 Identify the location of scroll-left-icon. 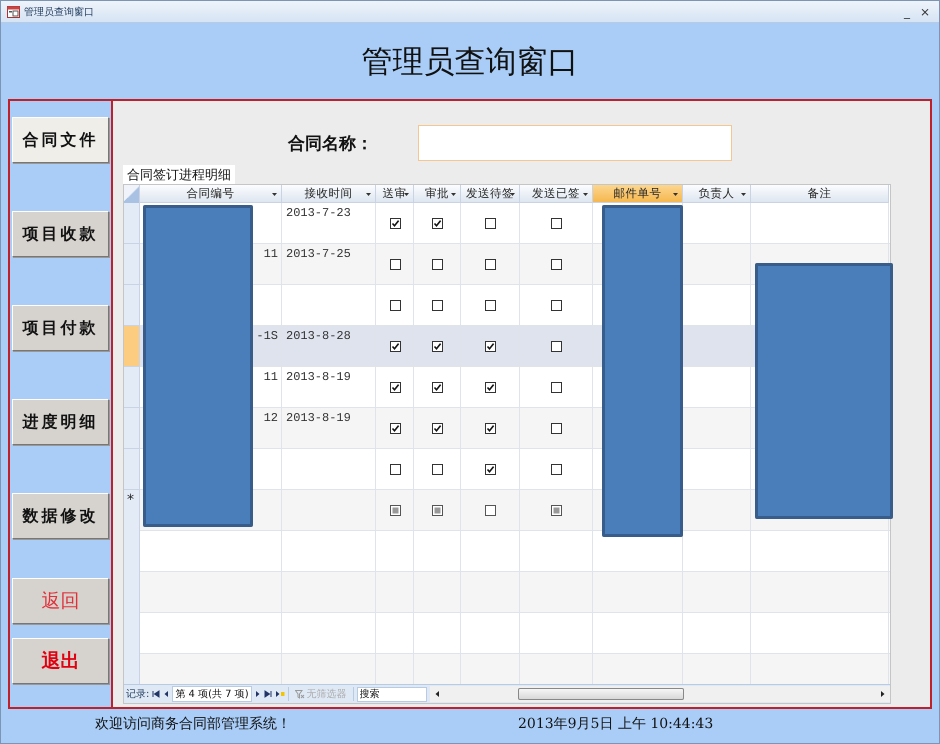
(437, 694).